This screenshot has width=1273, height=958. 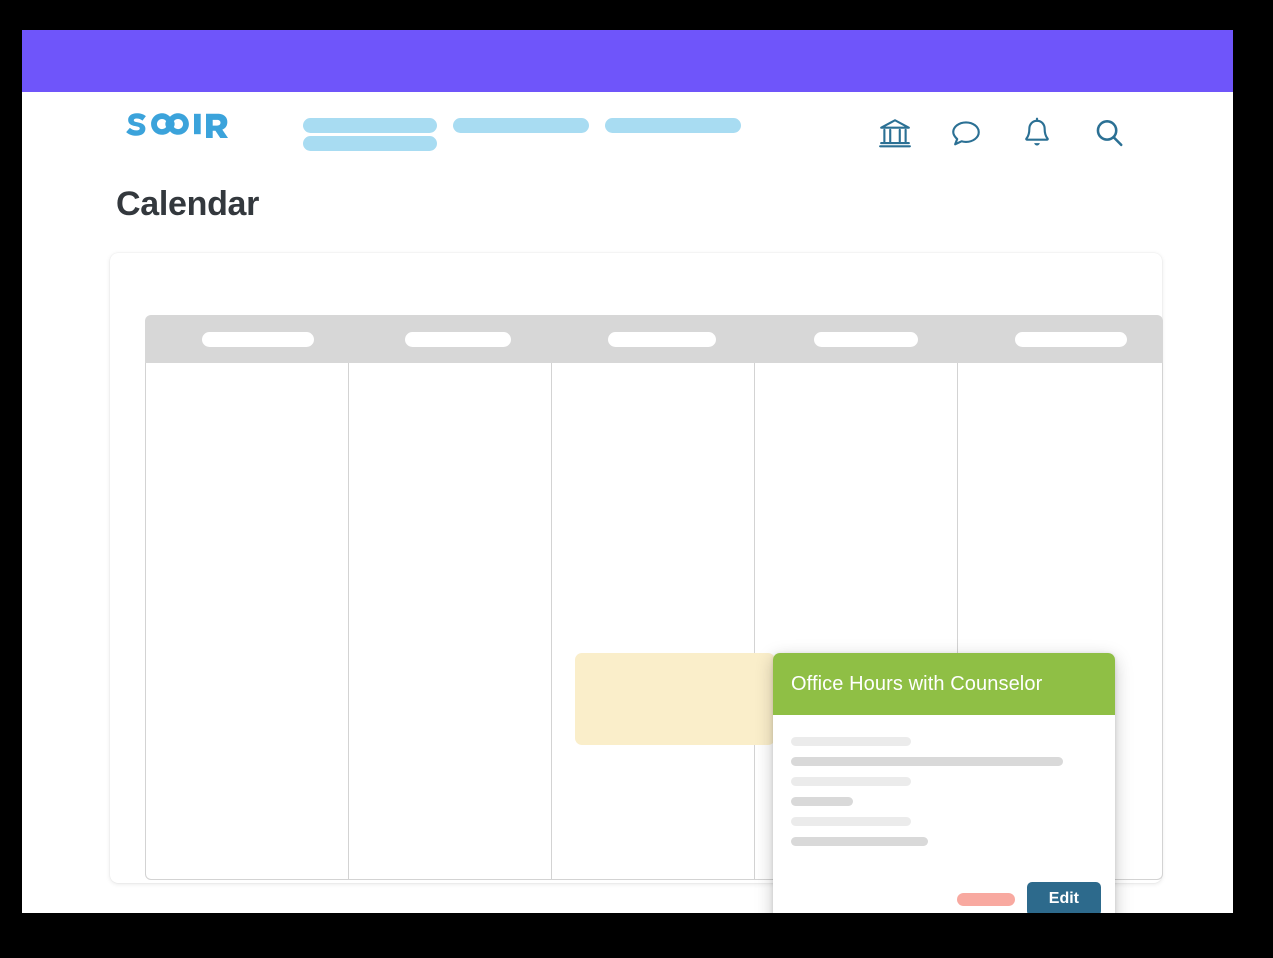 I want to click on nav-item-reports, so click(x=673, y=125).